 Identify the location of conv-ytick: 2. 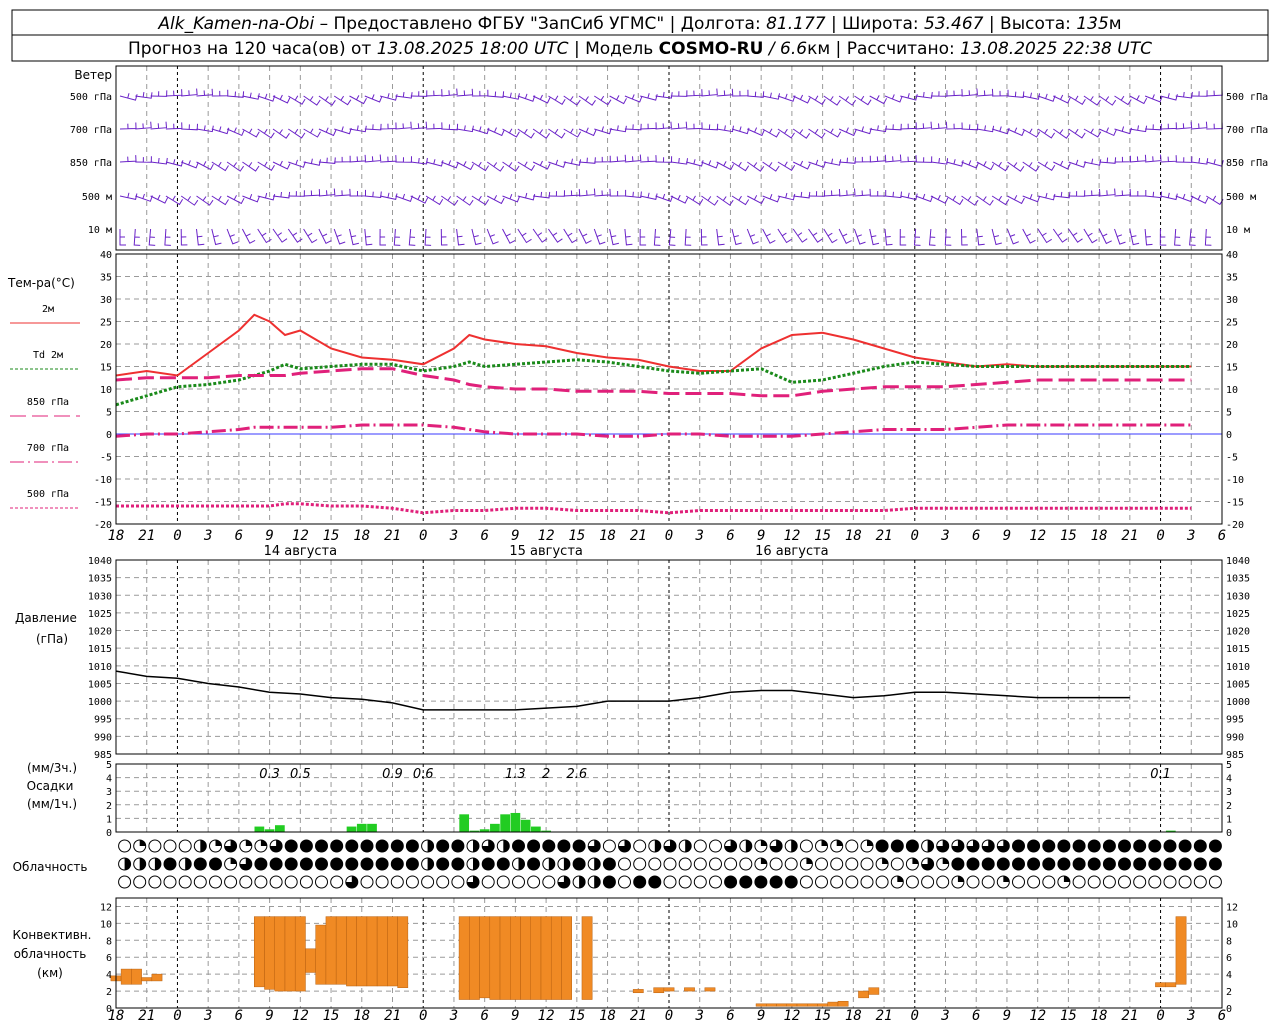
(109, 992).